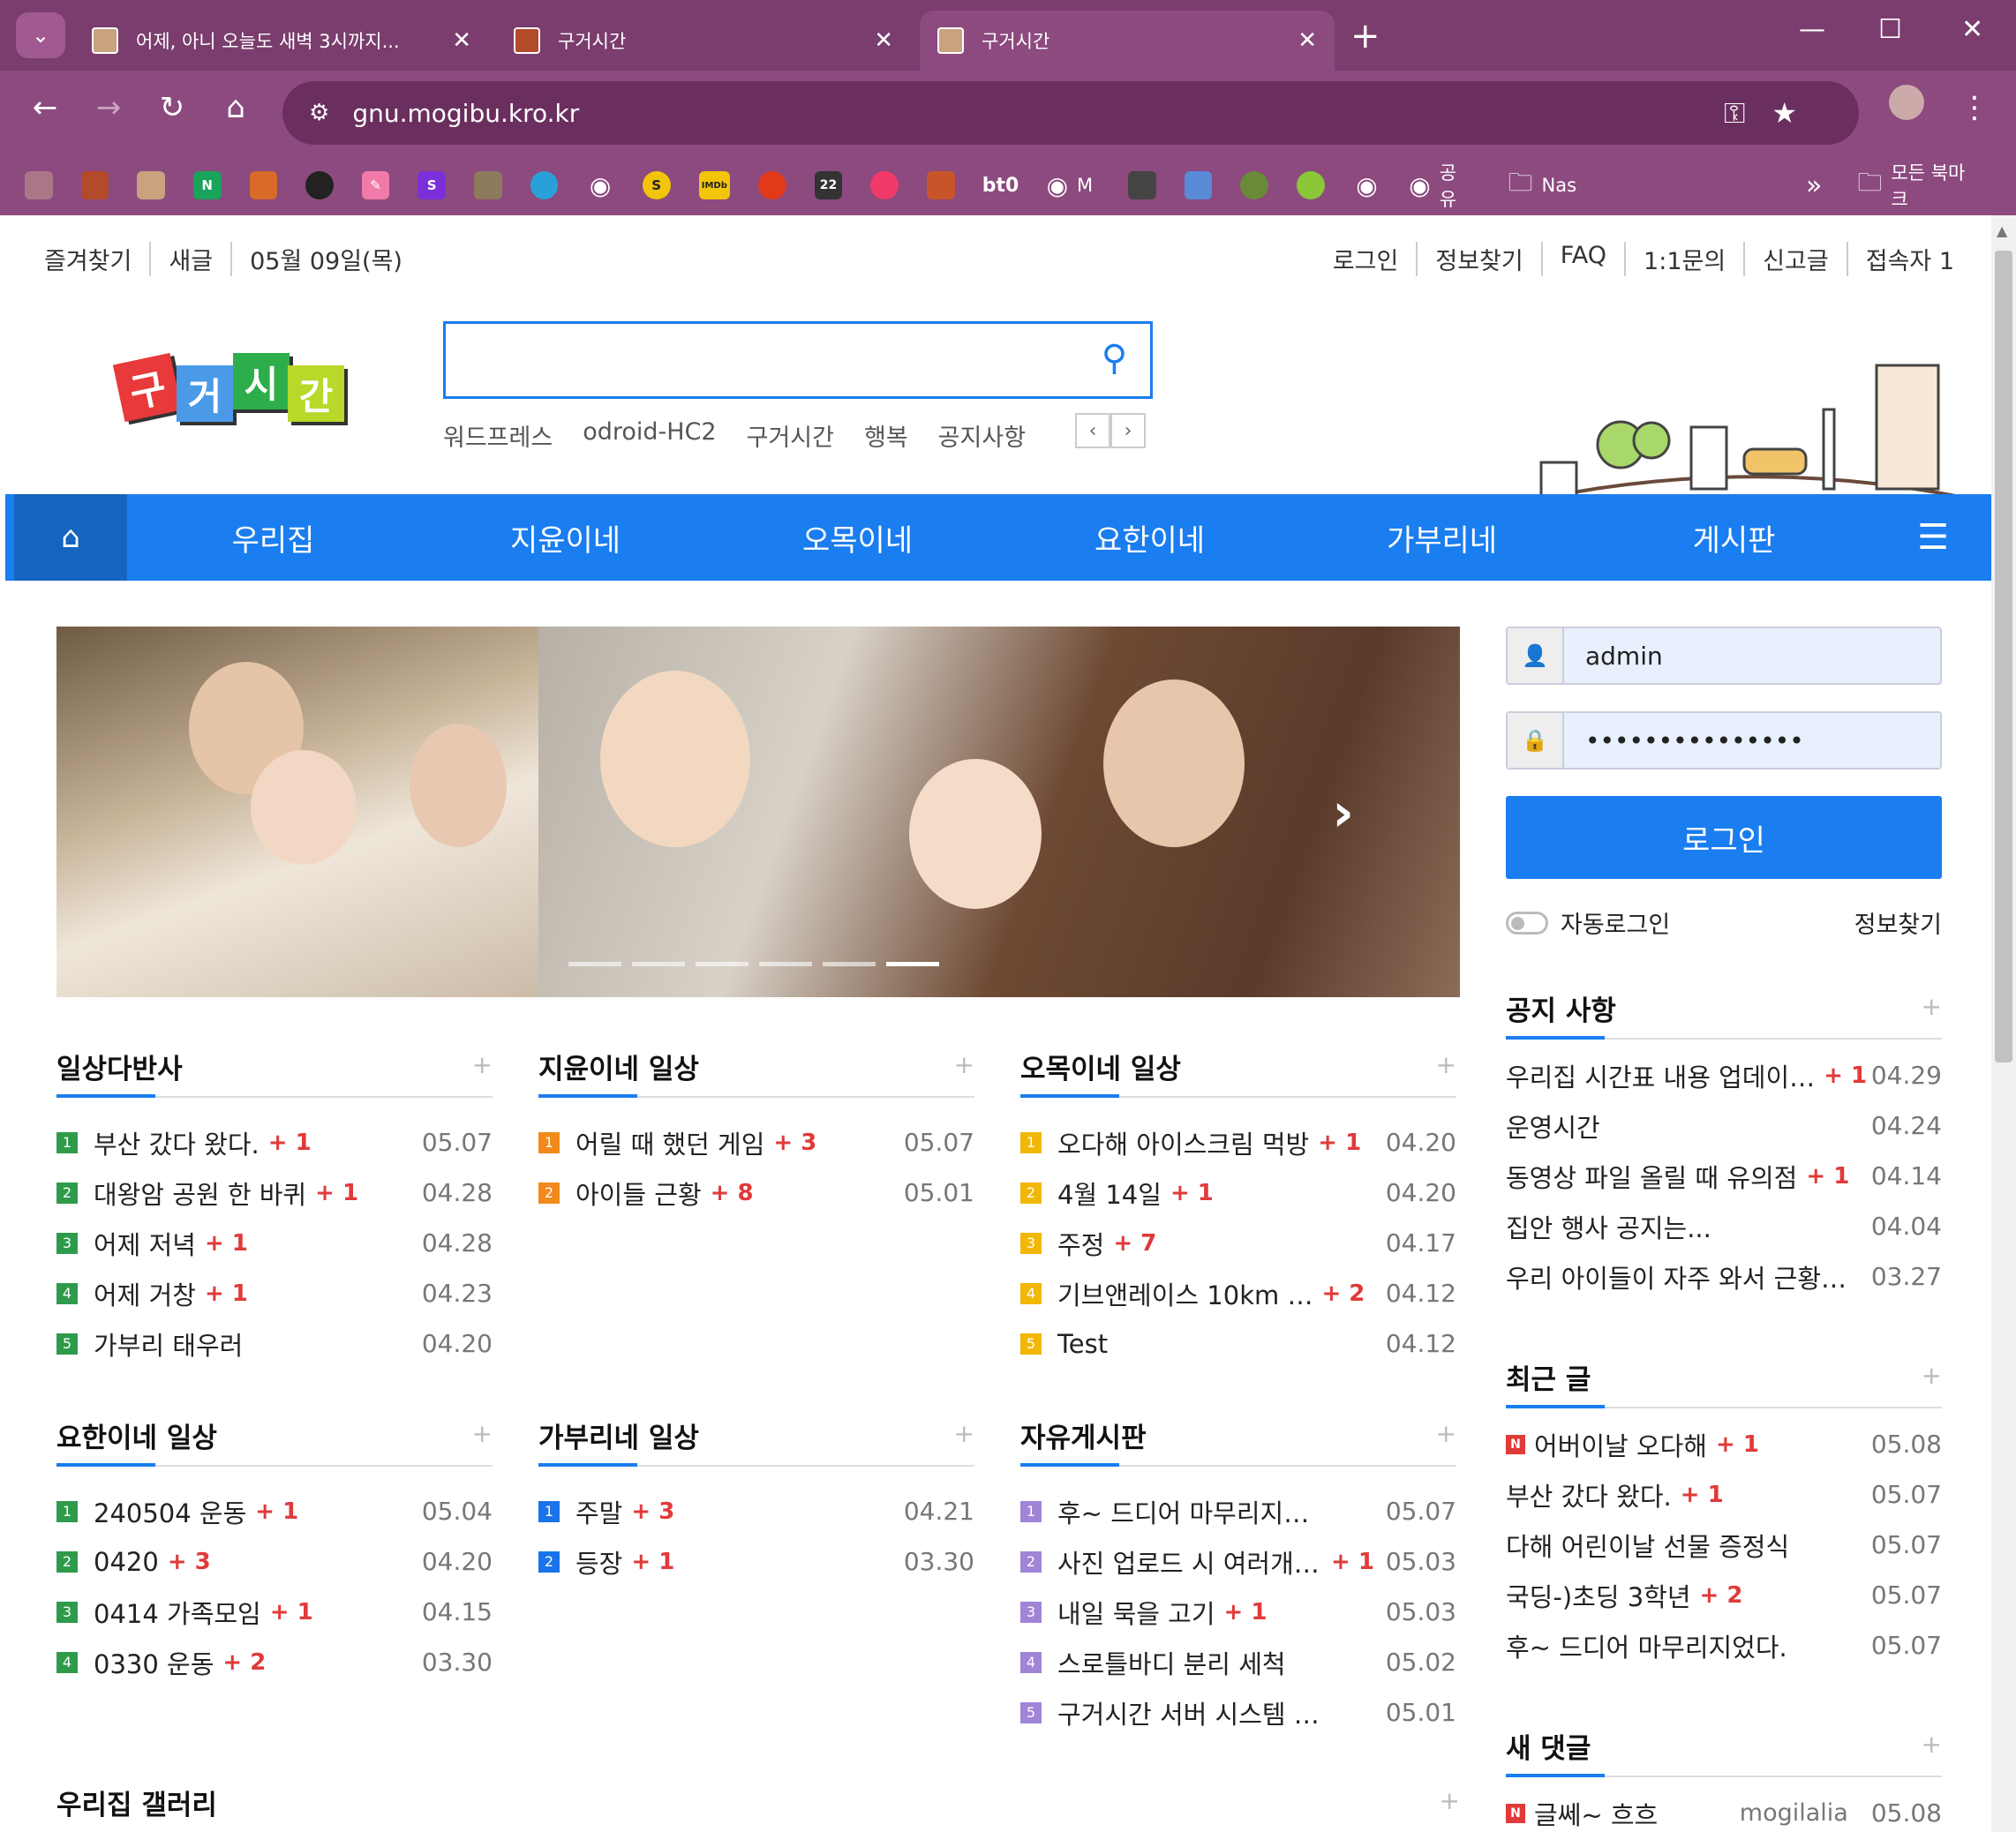 This screenshot has height=1832, width=2016. What do you see at coordinates (274, 1343) in the screenshot?
I see `list-item: 5 가부리 태우러 04.20` at bounding box center [274, 1343].